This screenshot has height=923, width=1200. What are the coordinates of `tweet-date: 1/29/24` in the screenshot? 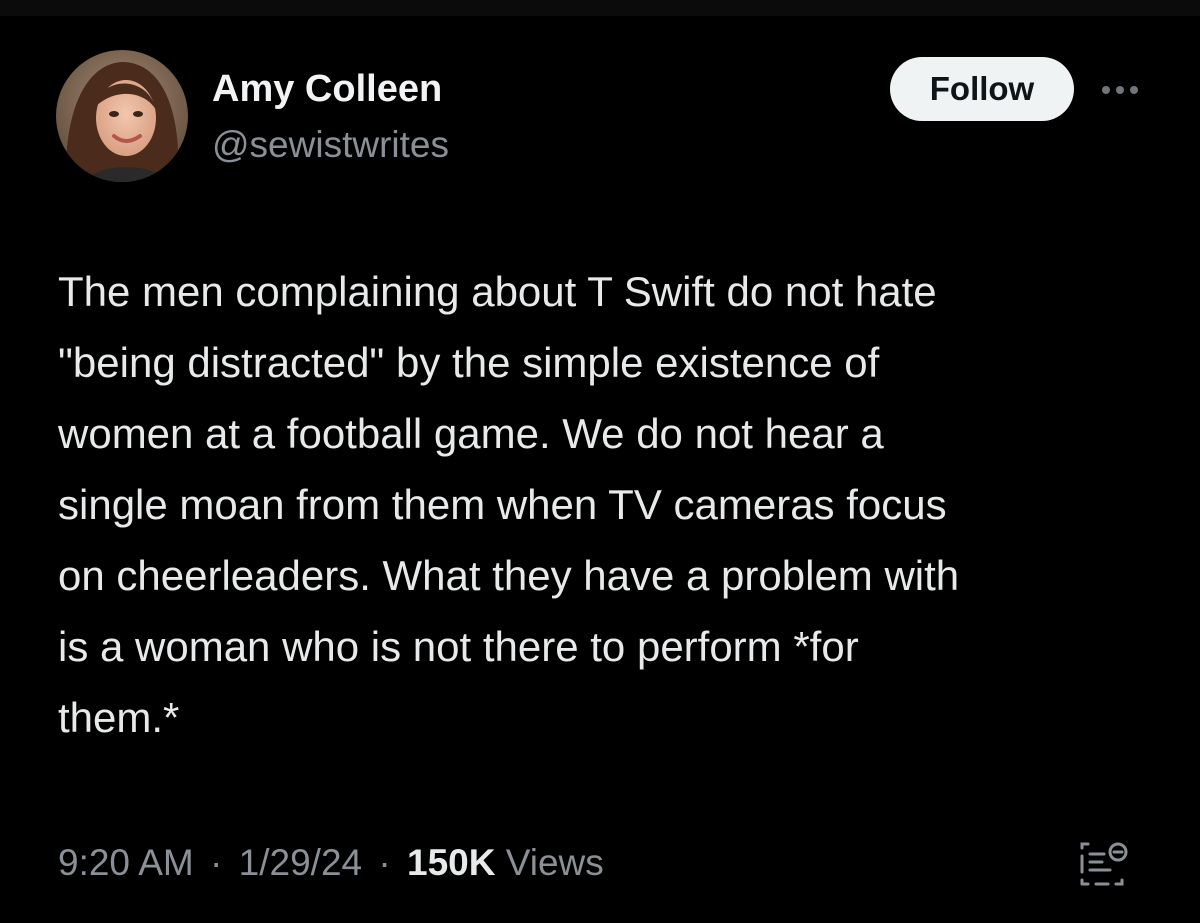 It's located at (300, 862).